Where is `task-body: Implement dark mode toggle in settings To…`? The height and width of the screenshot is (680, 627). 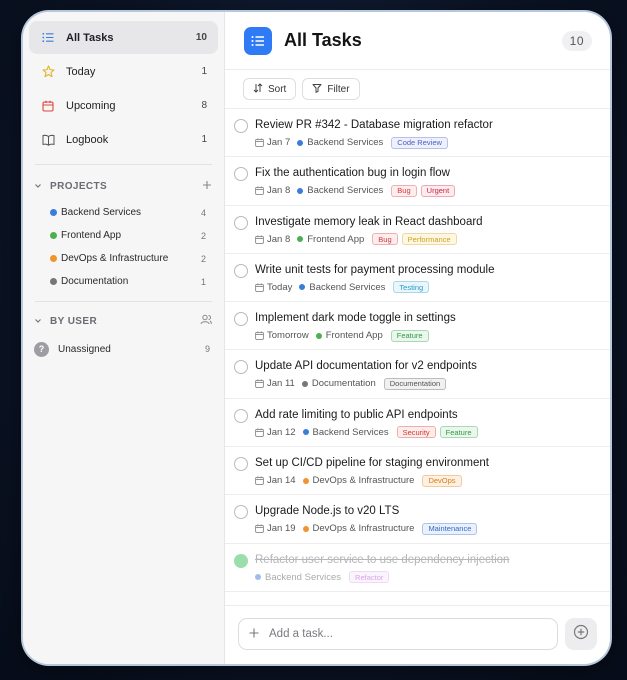
task-body: Implement dark mode toggle in settings To… is located at coordinates (427, 330).